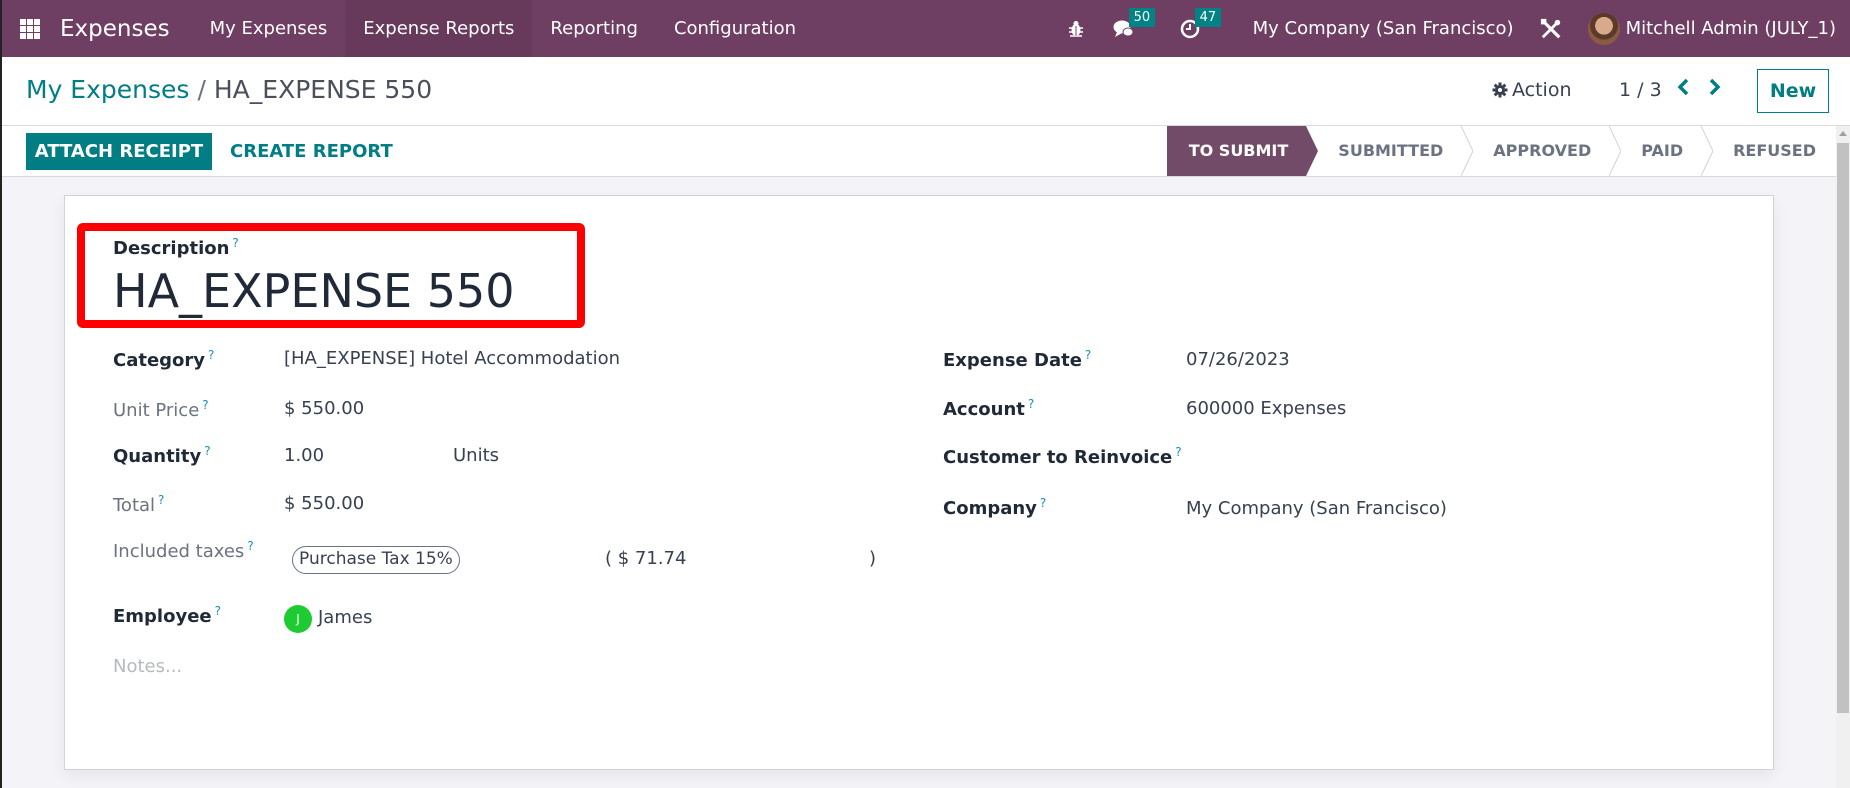 This screenshot has width=1850, height=788. Describe the element at coordinates (1603, 28) in the screenshot. I see `user-avatar` at that location.